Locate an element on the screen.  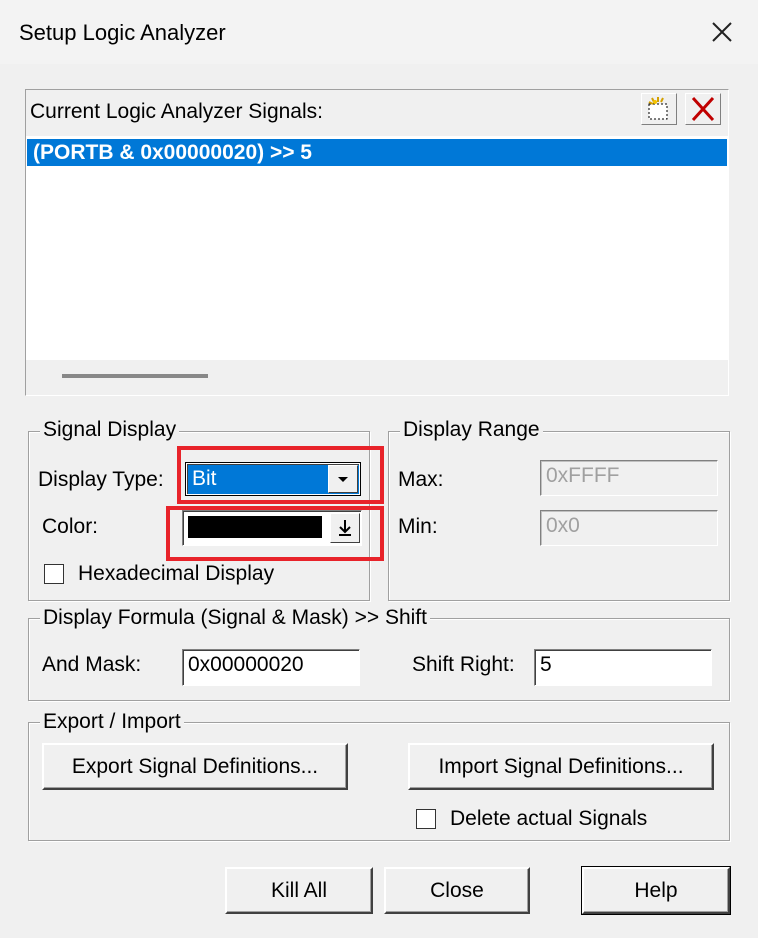
min-field: 0x0 is located at coordinates (629, 528).